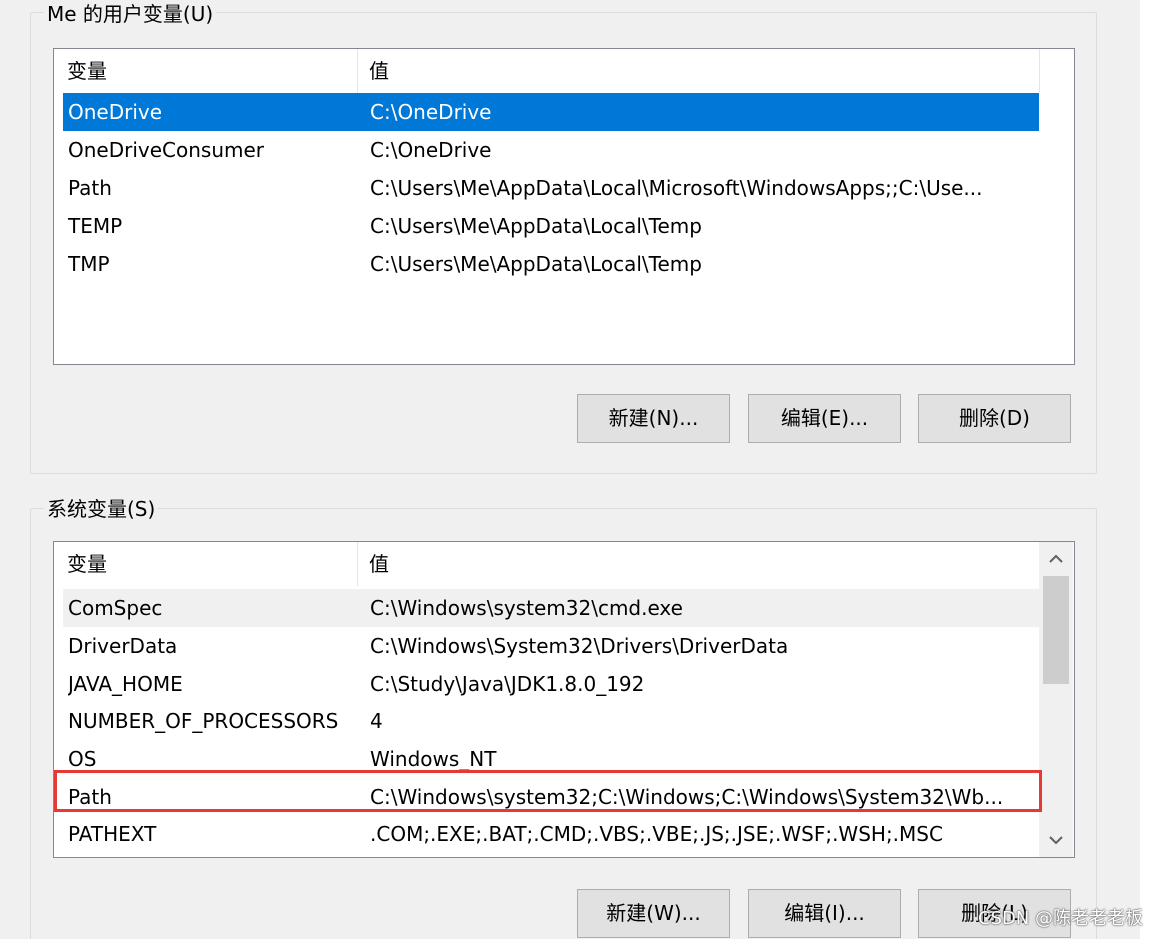 The width and height of the screenshot is (1165, 939). Describe the element at coordinates (123, 646) in the screenshot. I see `variable-name: DriverData` at that location.